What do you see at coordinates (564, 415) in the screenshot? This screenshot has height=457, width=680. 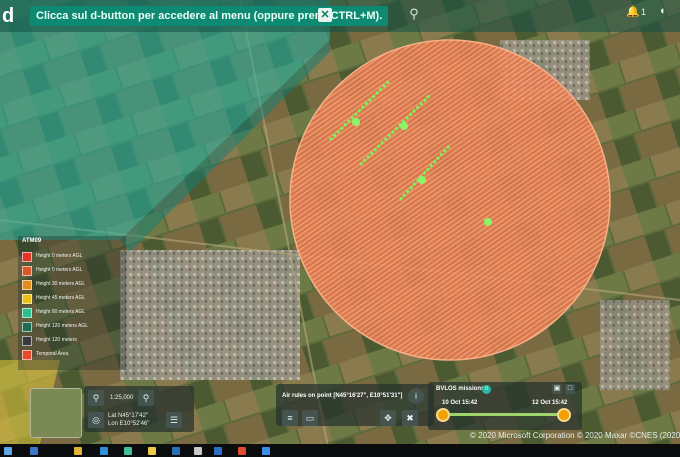 I see `timeline-end-handle` at bounding box center [564, 415].